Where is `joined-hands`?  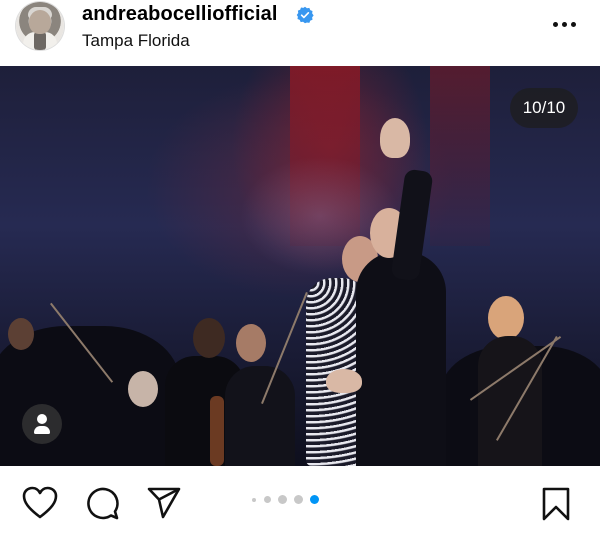 joined-hands is located at coordinates (344, 381).